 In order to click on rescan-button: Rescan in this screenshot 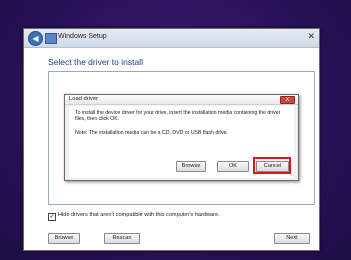, I will do `click(122, 238)`.